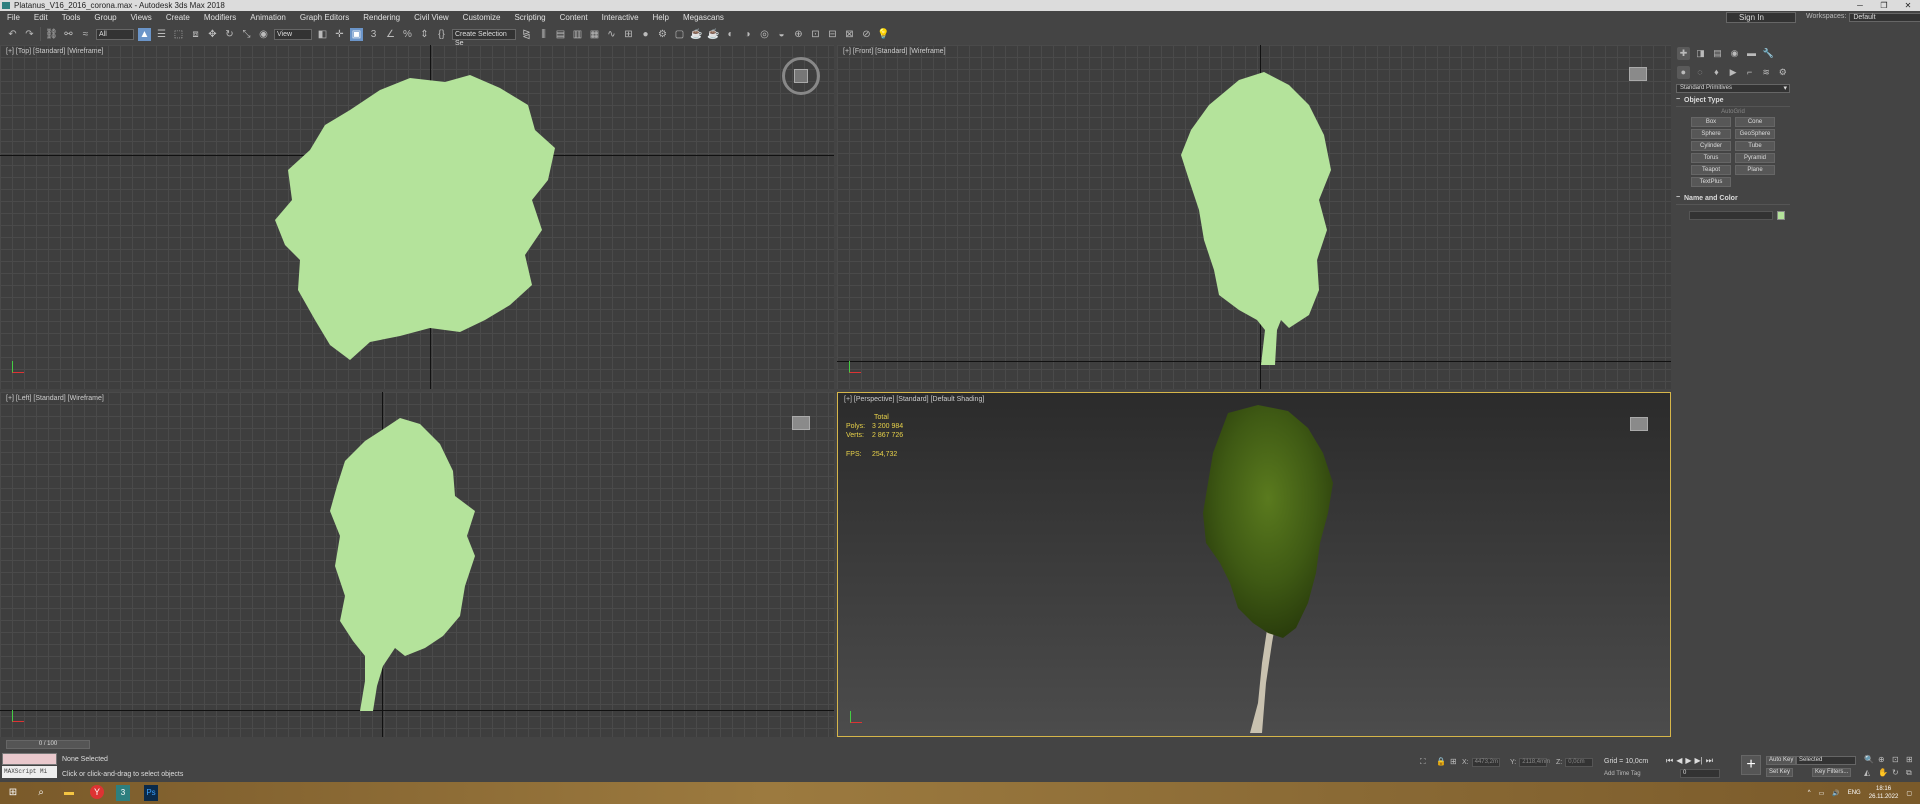 The image size is (1920, 804). What do you see at coordinates (1822, 793) in the screenshot?
I see `network-icon: ▭` at bounding box center [1822, 793].